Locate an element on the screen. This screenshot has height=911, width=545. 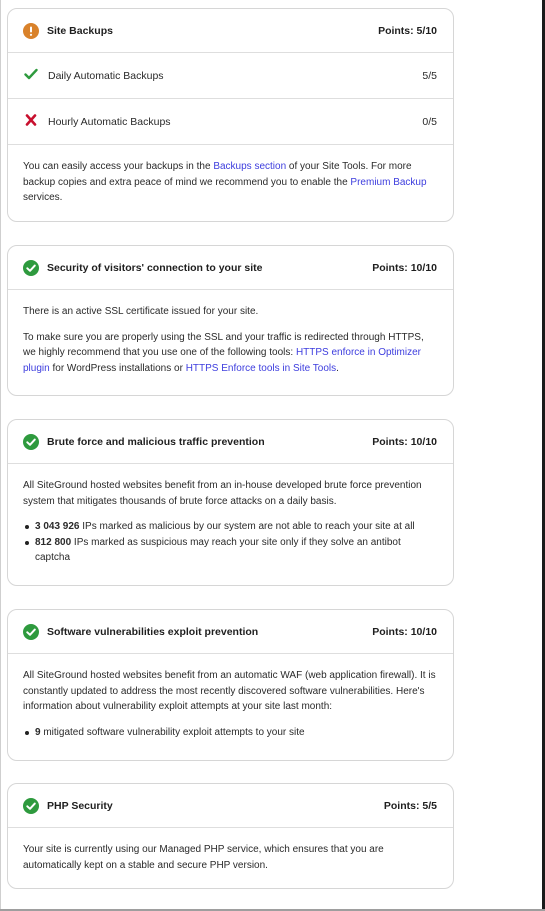
php-security-header: PHP Security Points: 5/5 is located at coordinates (230, 806).